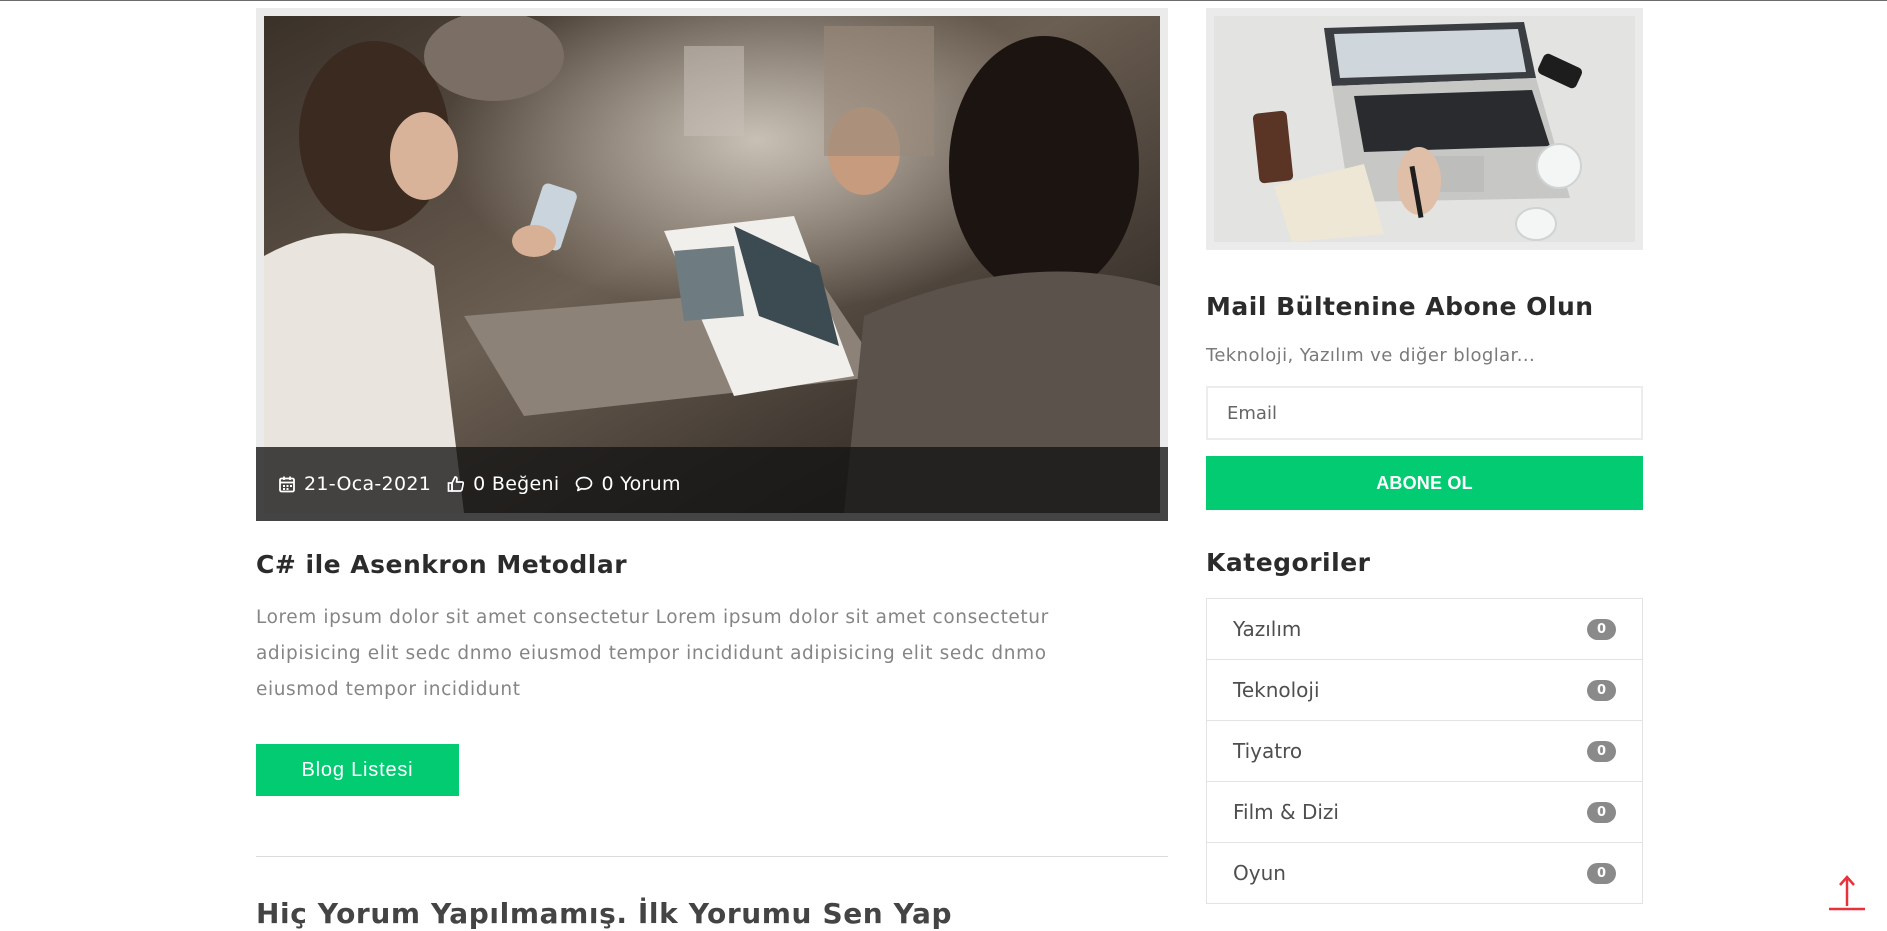  I want to click on category-item: Yazılım 0, so click(1424, 629).